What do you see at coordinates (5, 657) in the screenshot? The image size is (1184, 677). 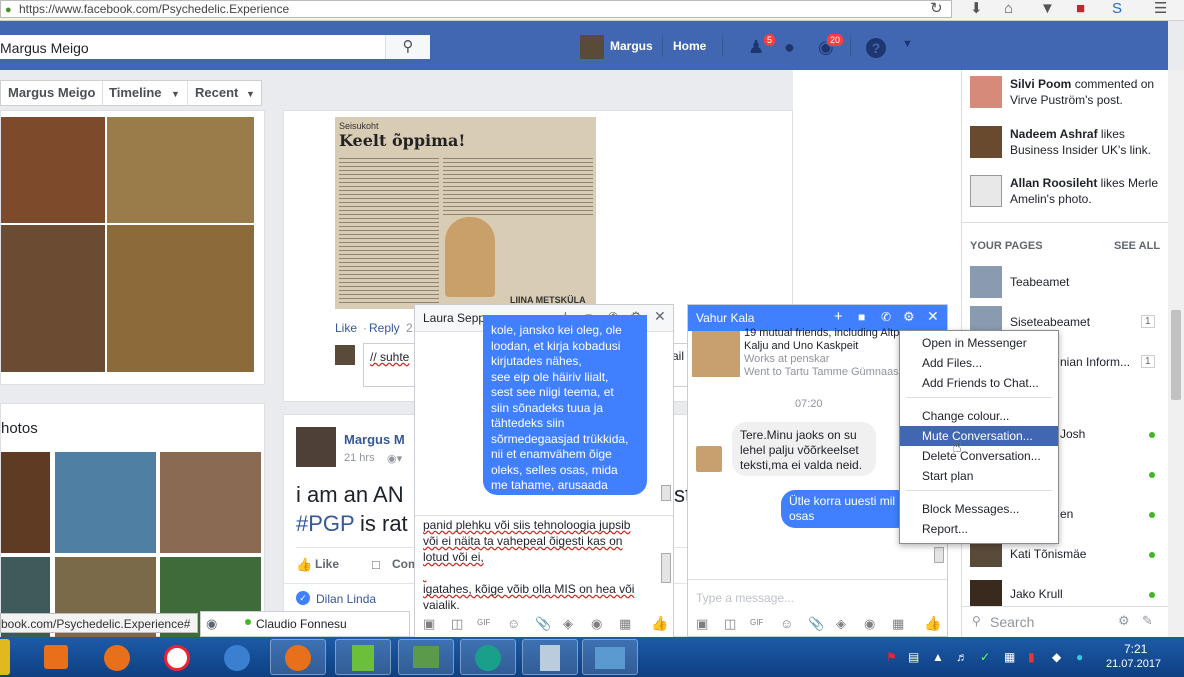 I see `start-area` at bounding box center [5, 657].